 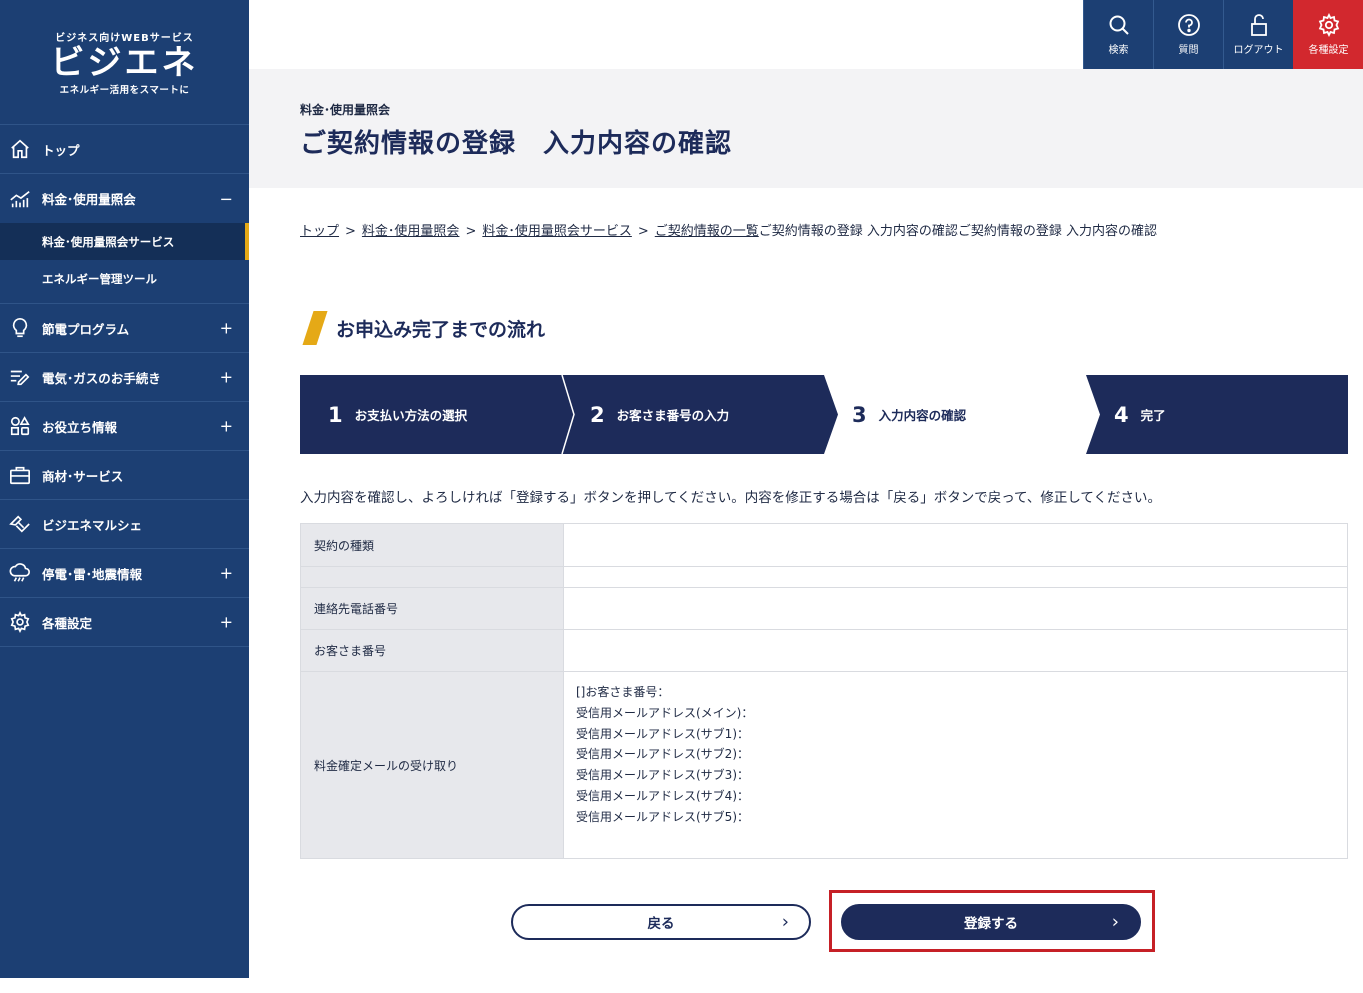 I want to click on table-row, so click(x=824, y=577).